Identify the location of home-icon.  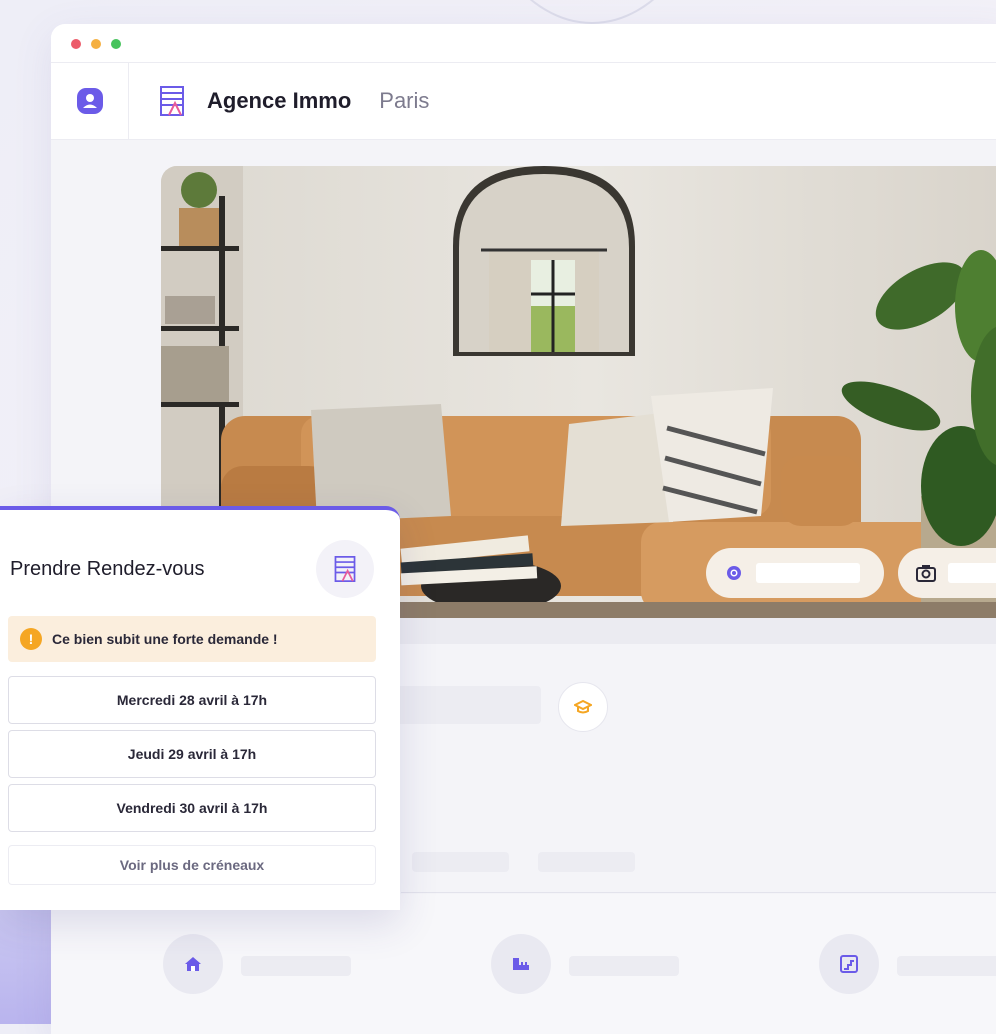
(193, 964).